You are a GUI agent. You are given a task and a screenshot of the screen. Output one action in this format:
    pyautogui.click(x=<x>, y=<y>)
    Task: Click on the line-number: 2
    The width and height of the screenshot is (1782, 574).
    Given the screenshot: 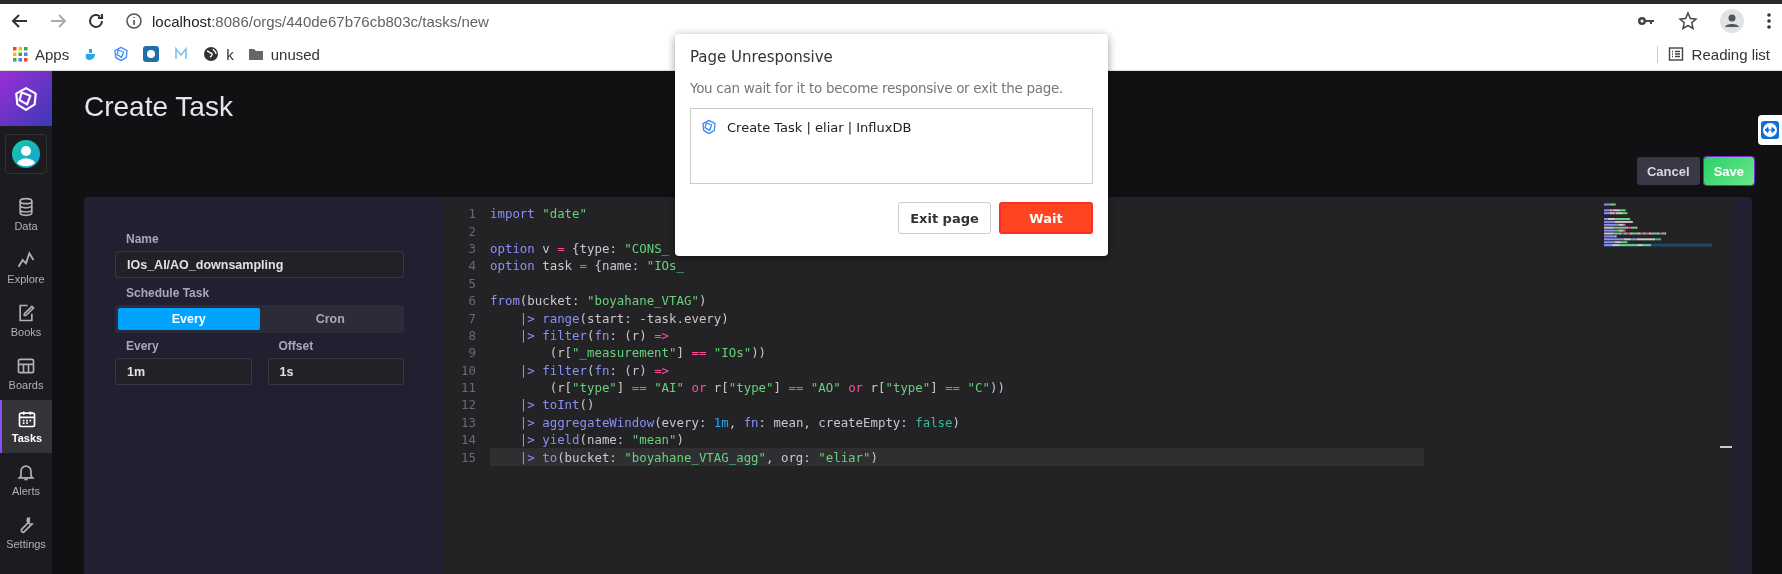 What is the action you would take?
    pyautogui.click(x=472, y=231)
    